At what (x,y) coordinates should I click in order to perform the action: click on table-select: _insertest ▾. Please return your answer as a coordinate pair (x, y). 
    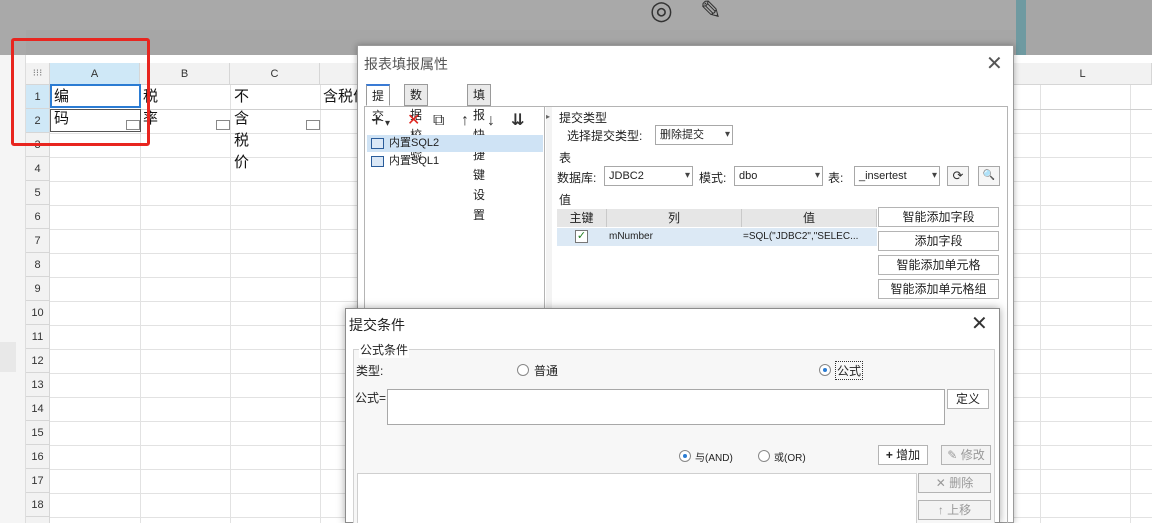
    Looking at the image, I should click on (897, 176).